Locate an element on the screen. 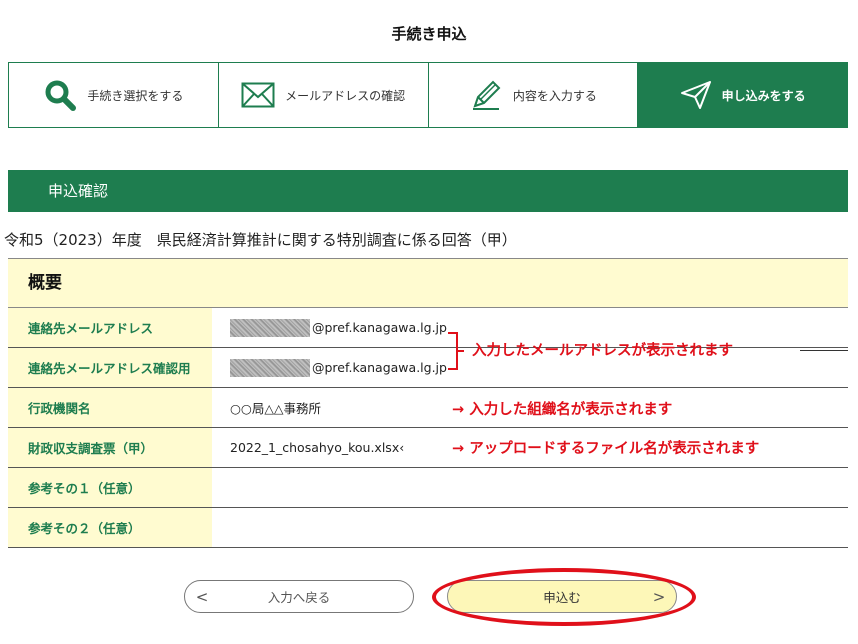  chevron-left-icon: < is located at coordinates (202, 596).